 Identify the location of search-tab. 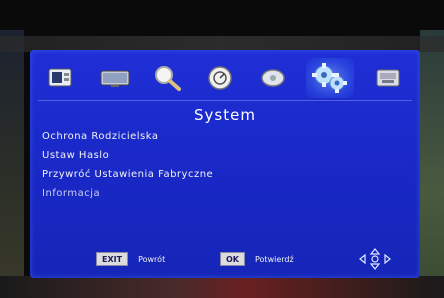
(167, 78).